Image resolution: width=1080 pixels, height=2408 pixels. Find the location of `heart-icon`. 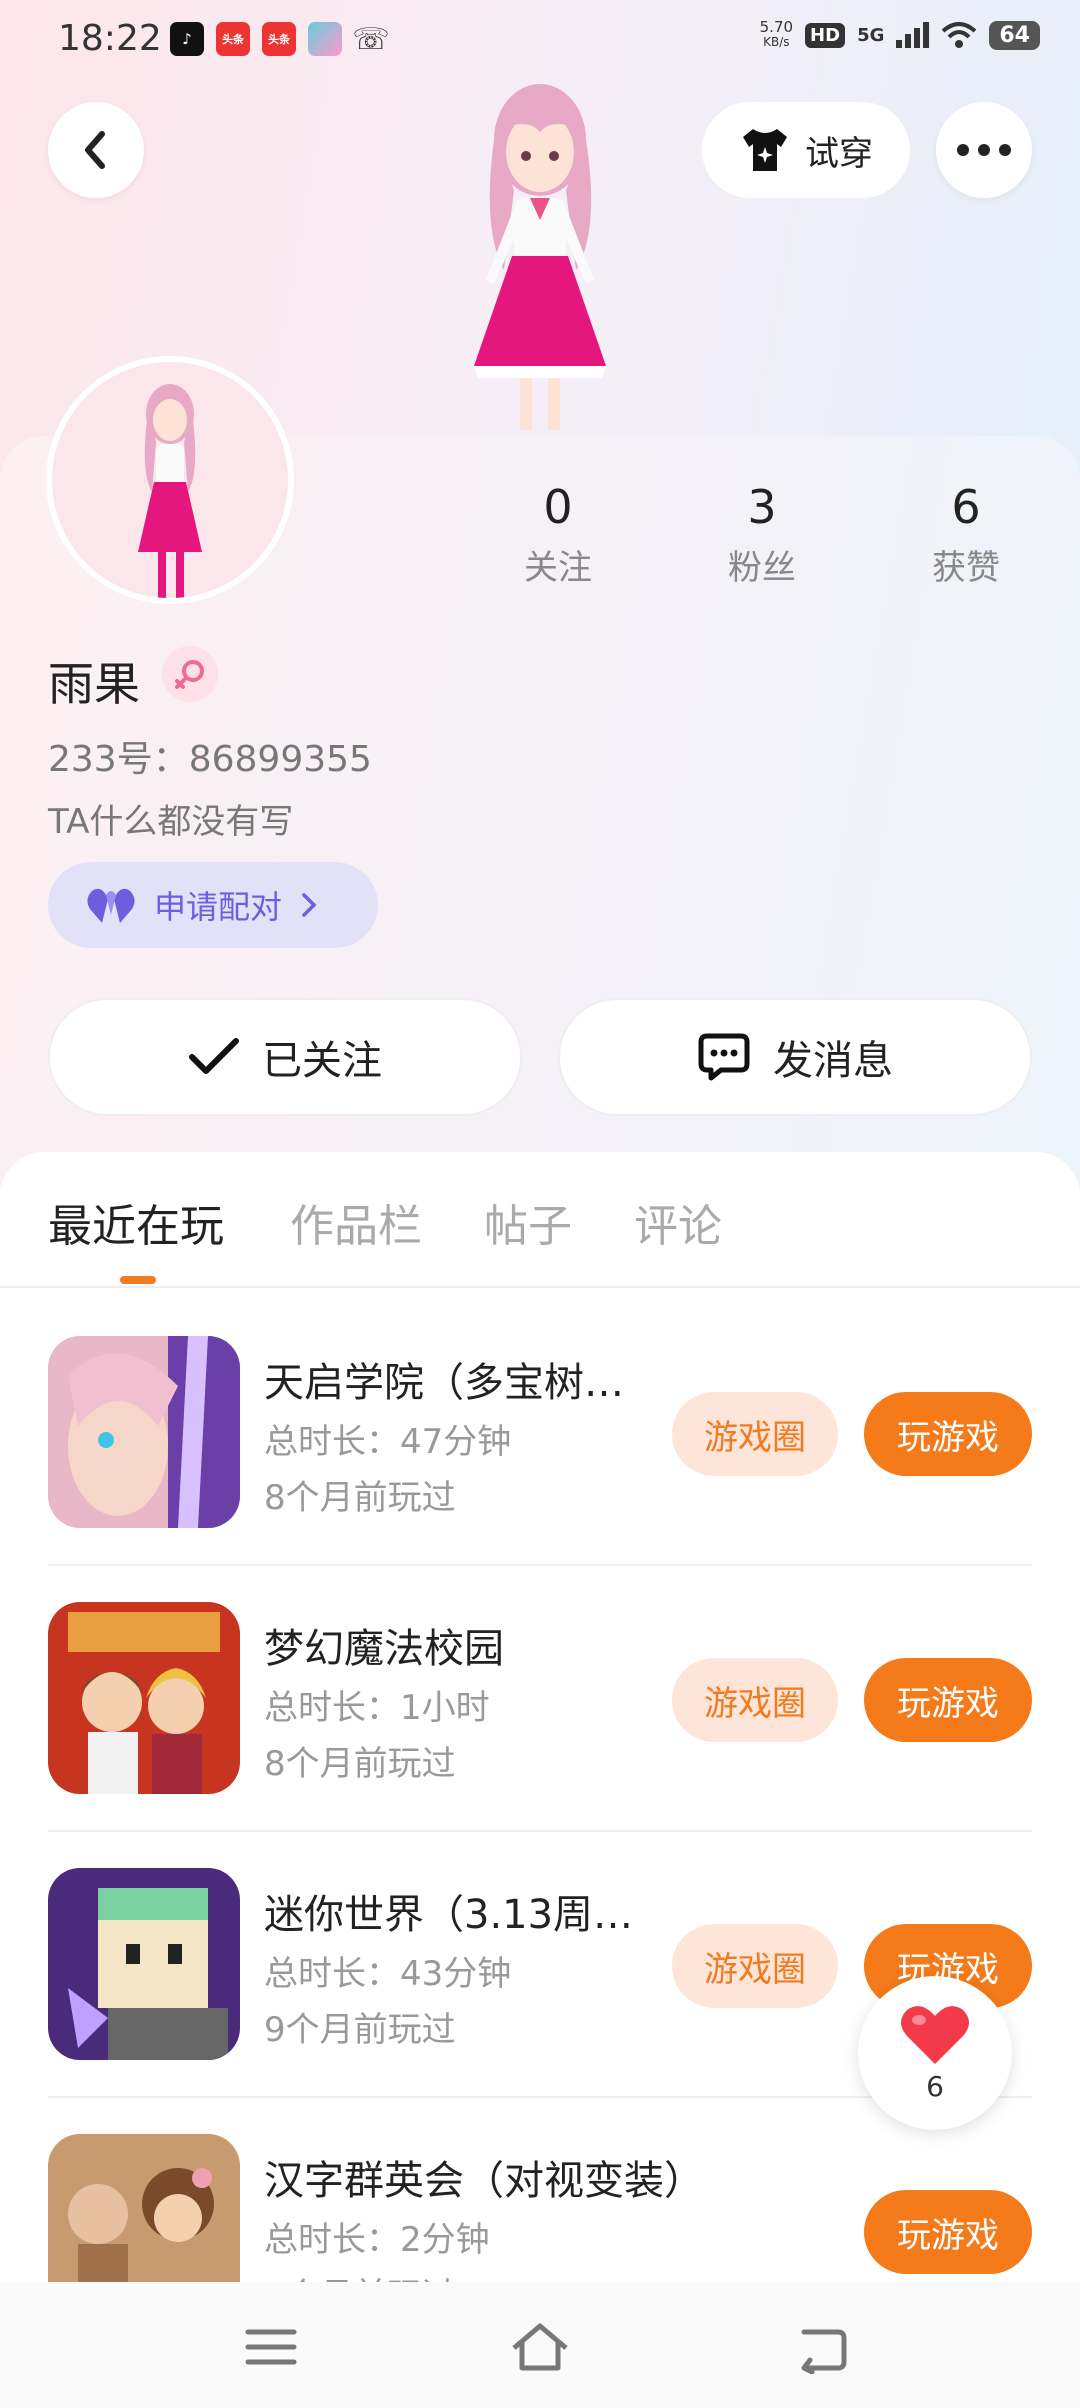

heart-icon is located at coordinates (935, 2034).